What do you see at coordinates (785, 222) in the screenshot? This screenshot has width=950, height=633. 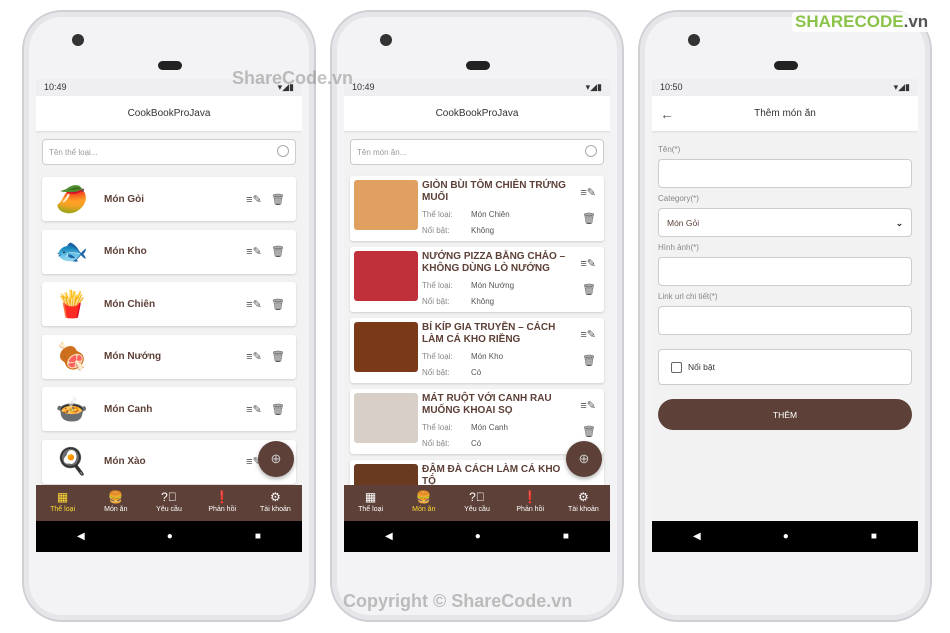 I see `category-select: Món Gỏi ⌄` at bounding box center [785, 222].